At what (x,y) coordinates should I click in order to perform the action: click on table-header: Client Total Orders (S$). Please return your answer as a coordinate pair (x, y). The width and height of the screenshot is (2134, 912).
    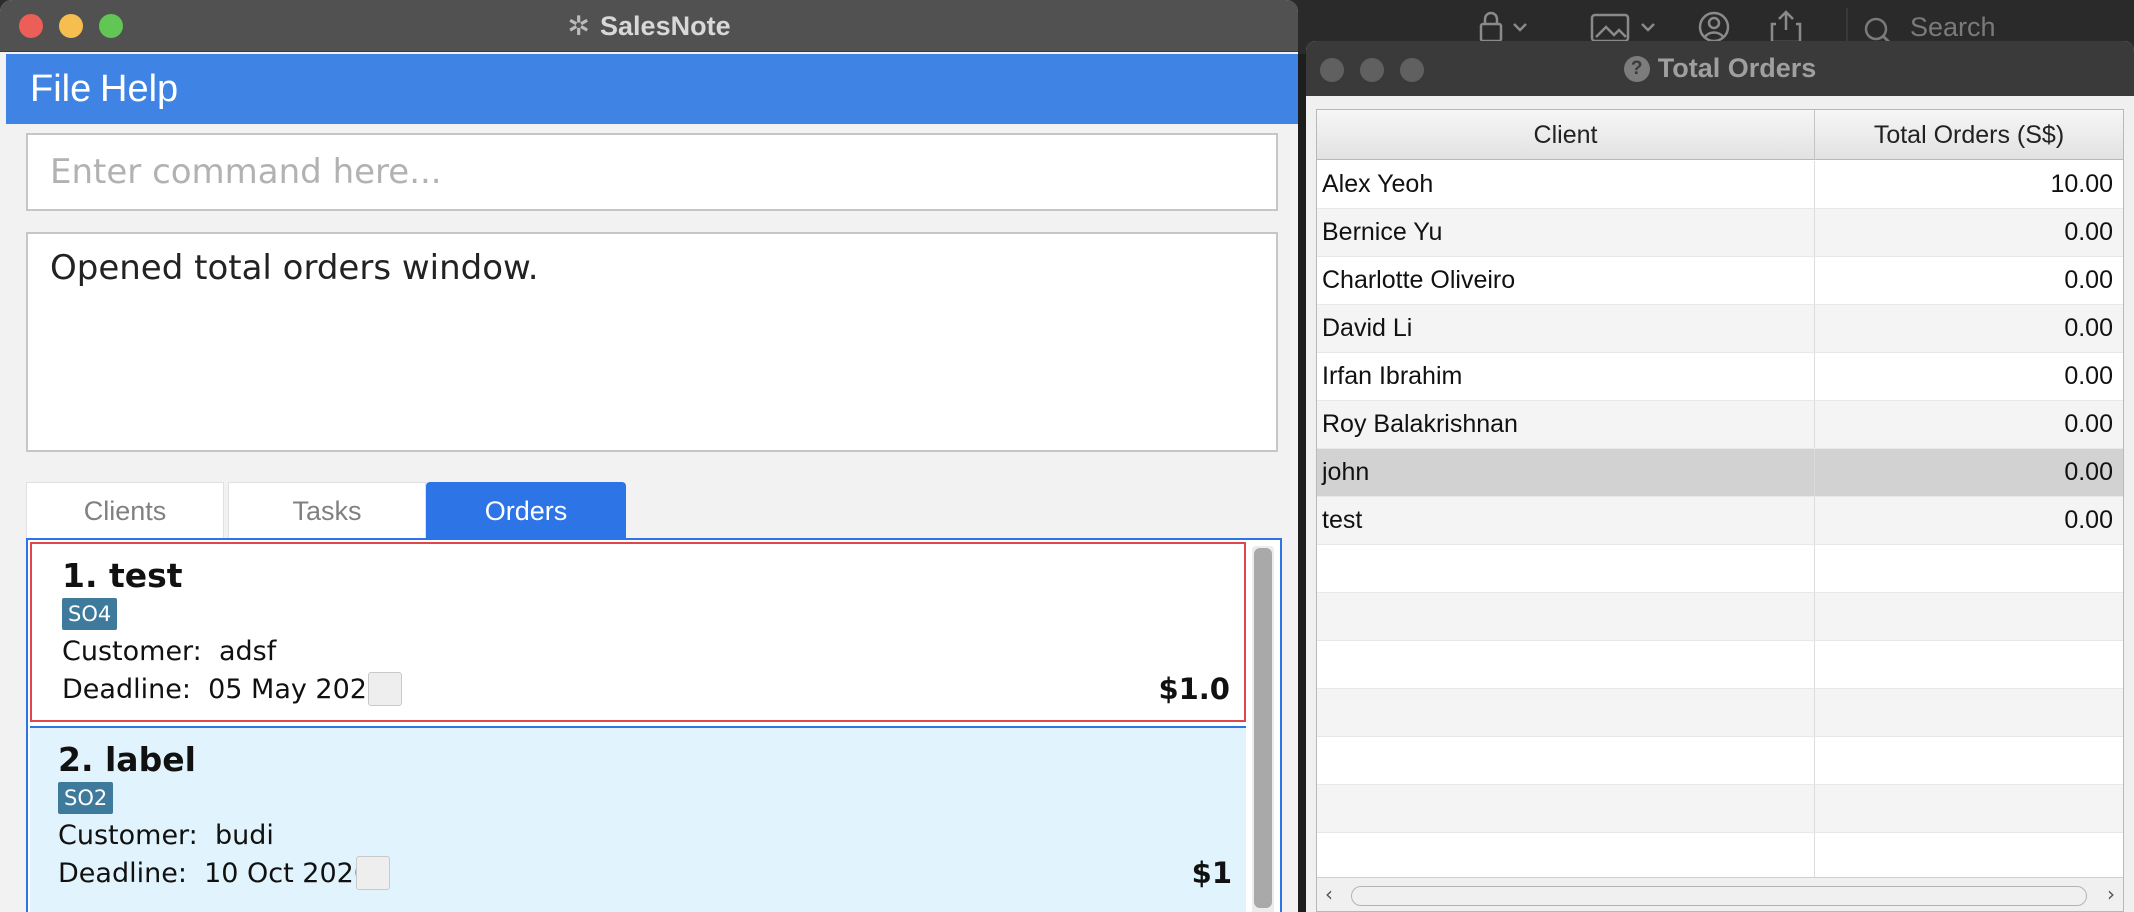
    Looking at the image, I should click on (1720, 135).